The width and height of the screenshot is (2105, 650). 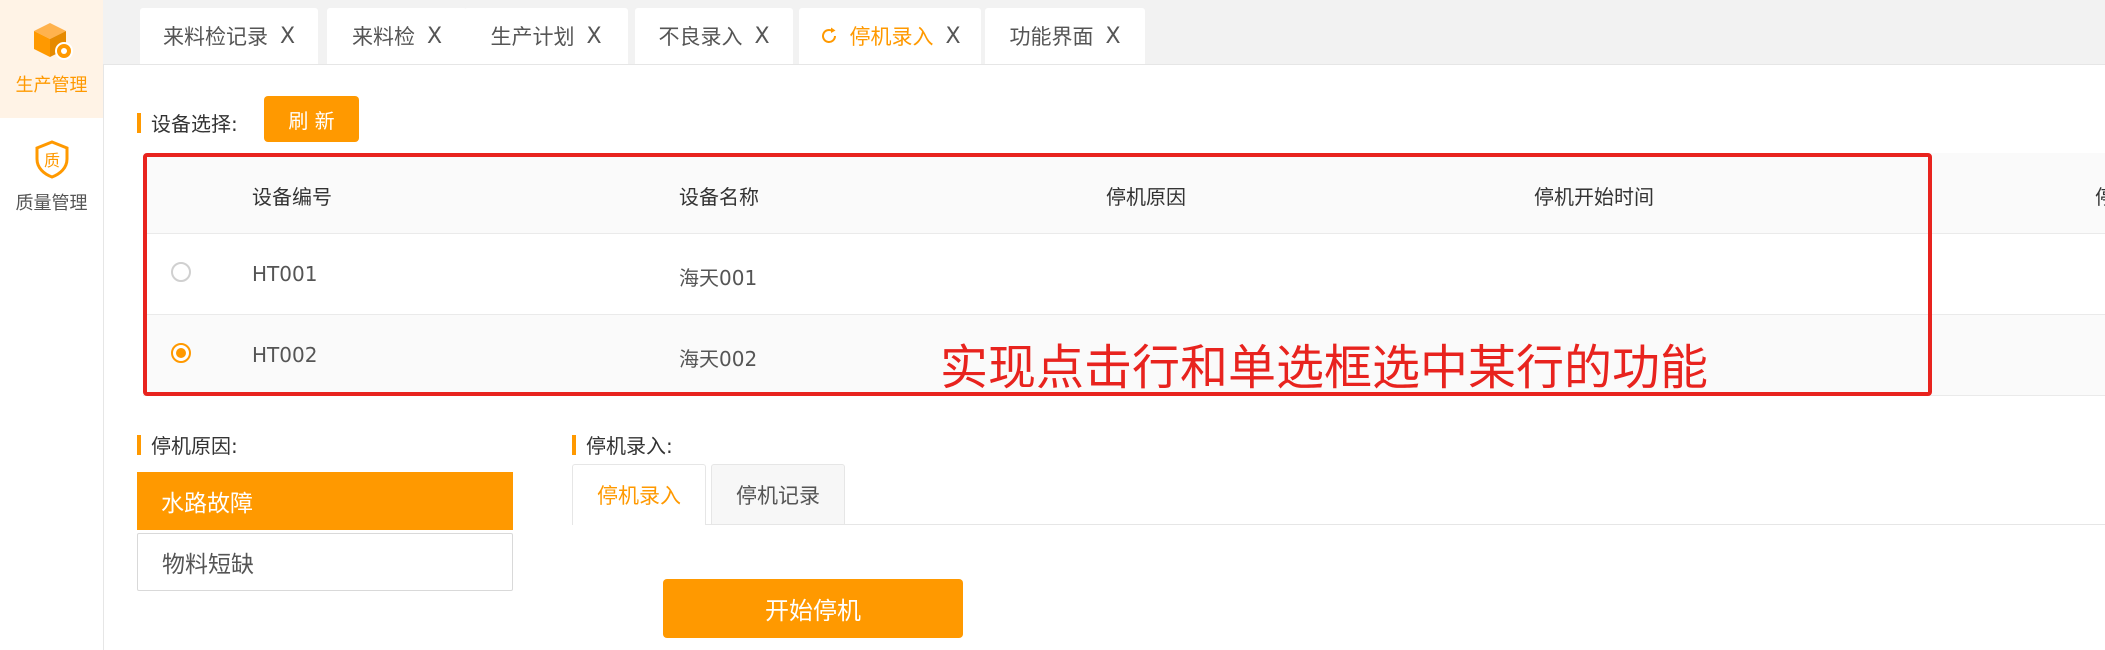 I want to click on quality-shield-icon: 质, so click(x=51, y=159).